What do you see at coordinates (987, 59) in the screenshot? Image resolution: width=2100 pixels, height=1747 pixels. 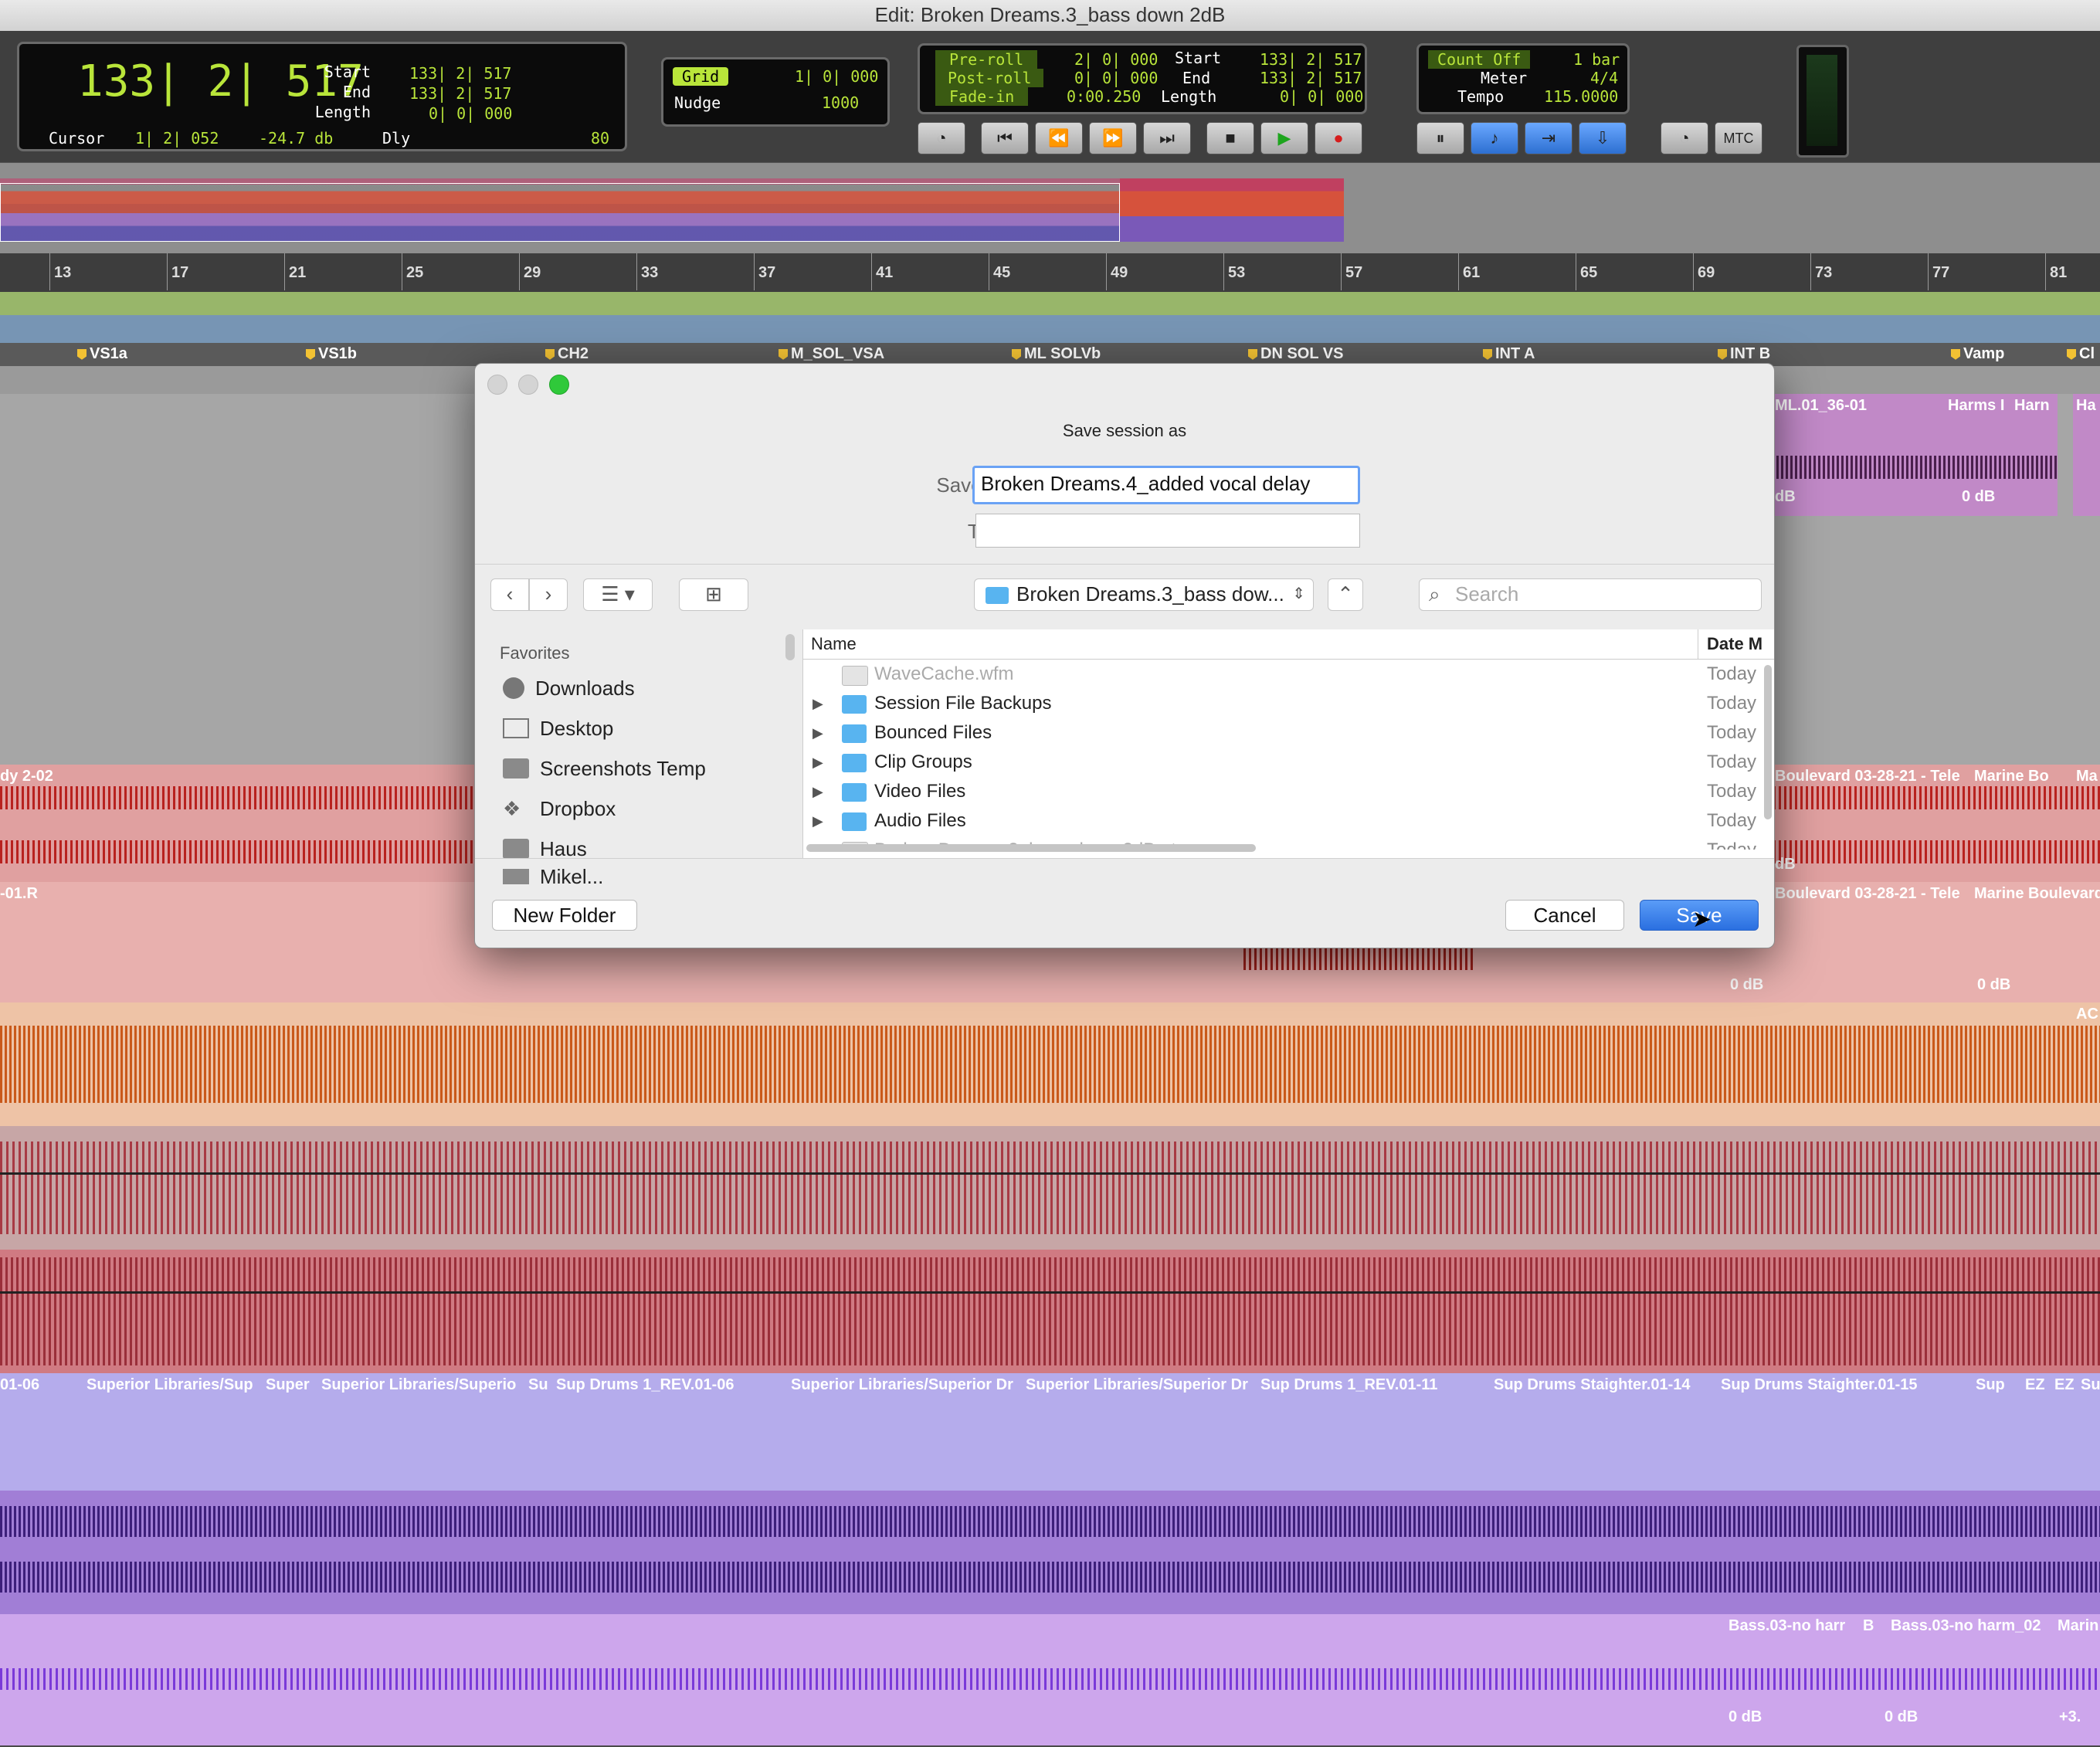 I see `preroll-label: Pre-roll` at bounding box center [987, 59].